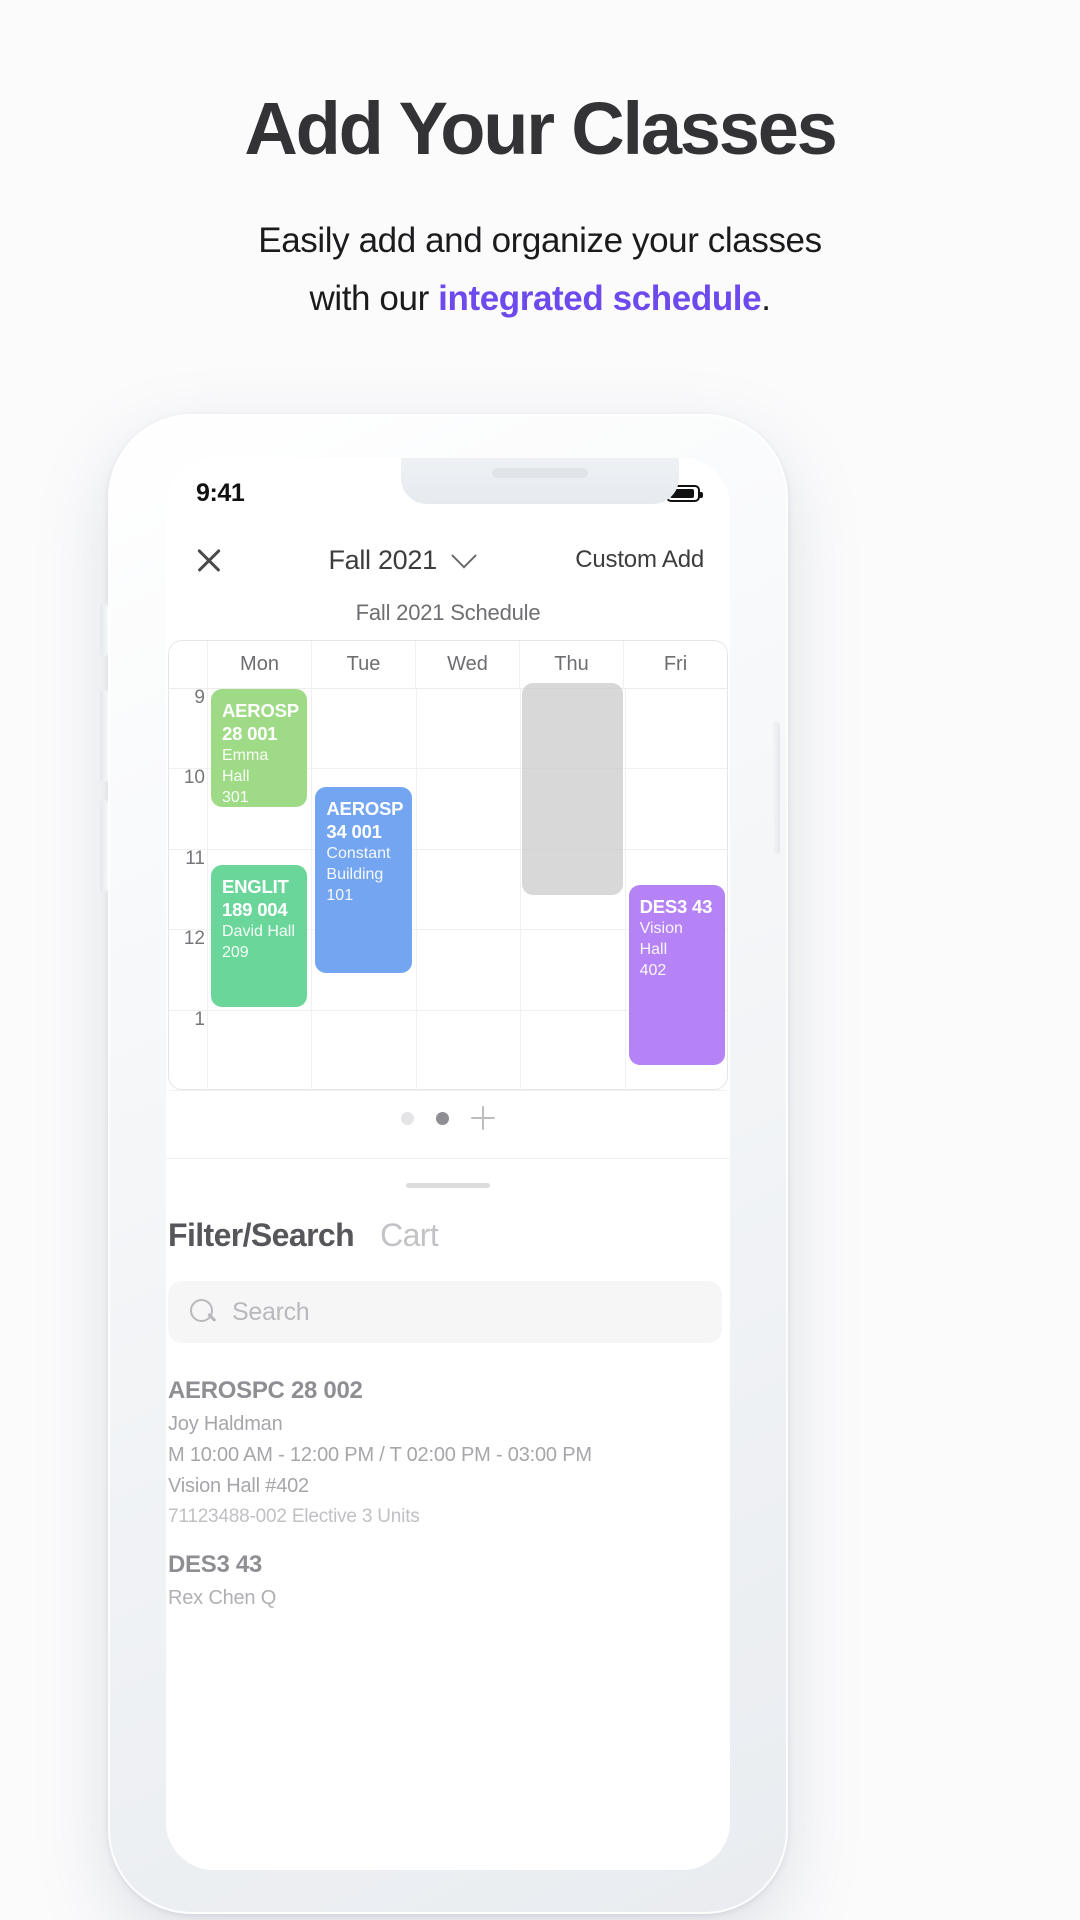  What do you see at coordinates (572, 789) in the screenshot?
I see `drag-placeholder-block` at bounding box center [572, 789].